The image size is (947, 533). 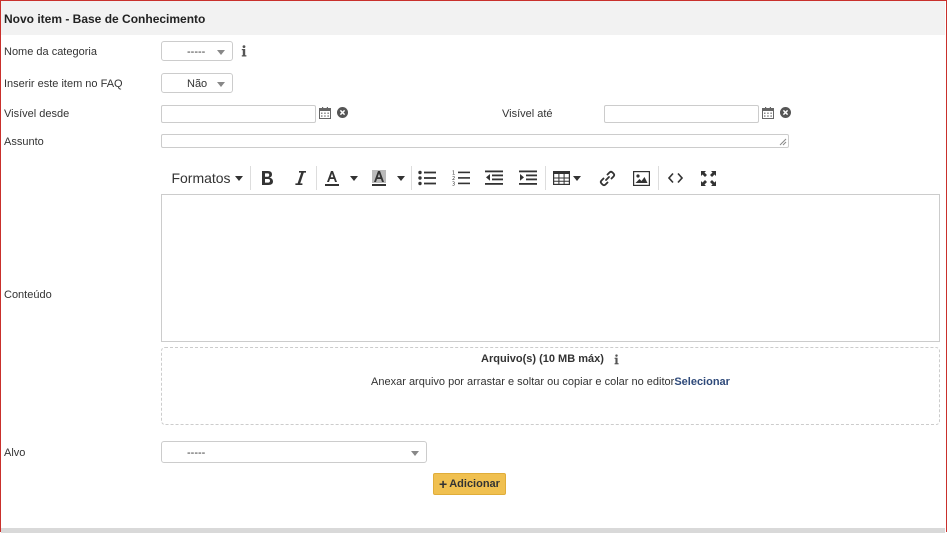 I want to click on bottom-bar, so click(x=473, y=530).